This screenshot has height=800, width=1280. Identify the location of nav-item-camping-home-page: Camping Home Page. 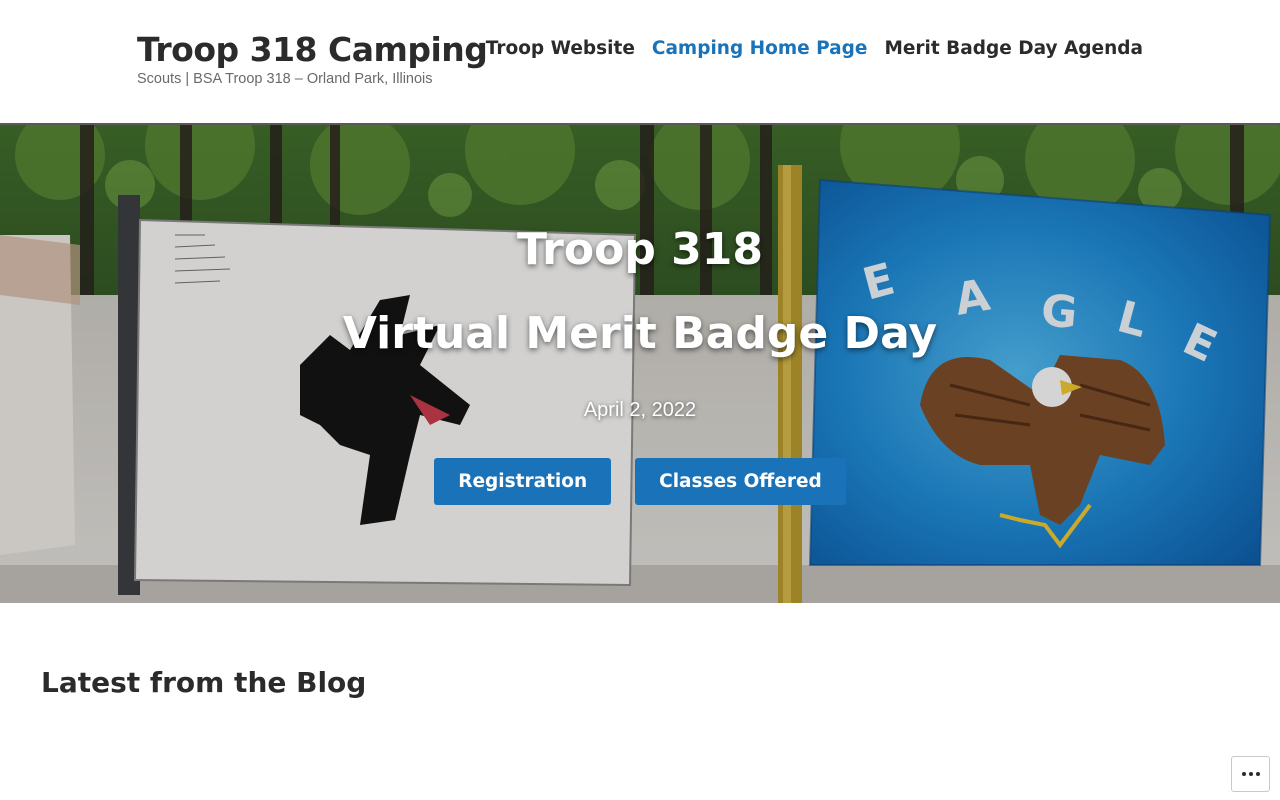
(760, 48).